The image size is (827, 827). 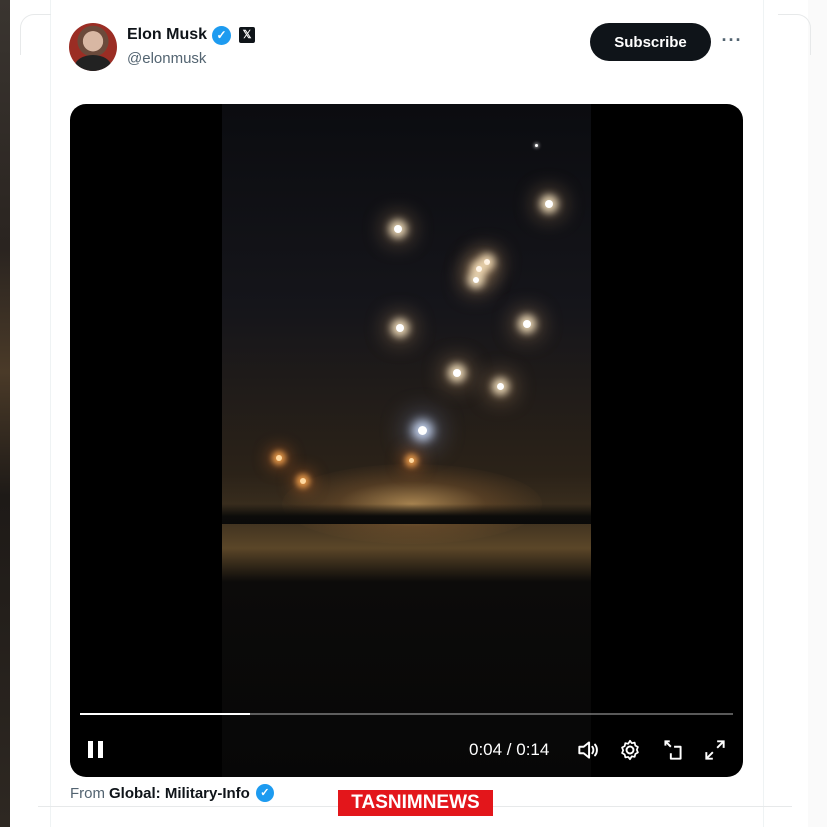 I want to click on pause-icon, so click(x=96, y=750).